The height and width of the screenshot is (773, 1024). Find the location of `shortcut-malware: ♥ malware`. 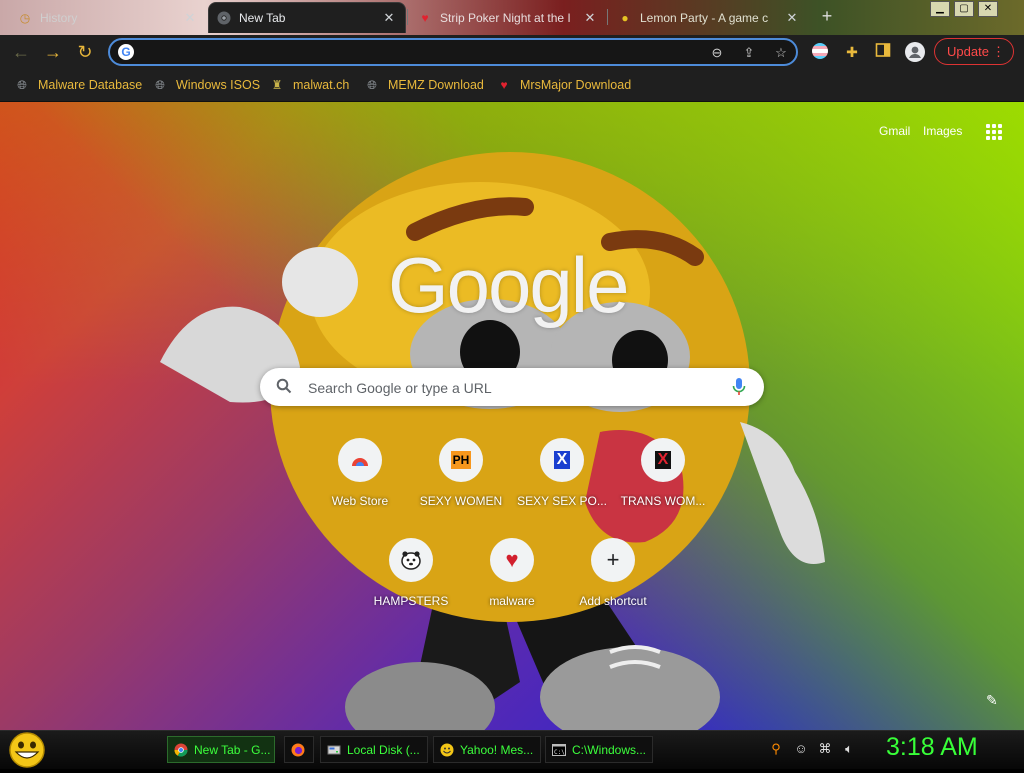

shortcut-malware: ♥ malware is located at coordinates (512, 580).